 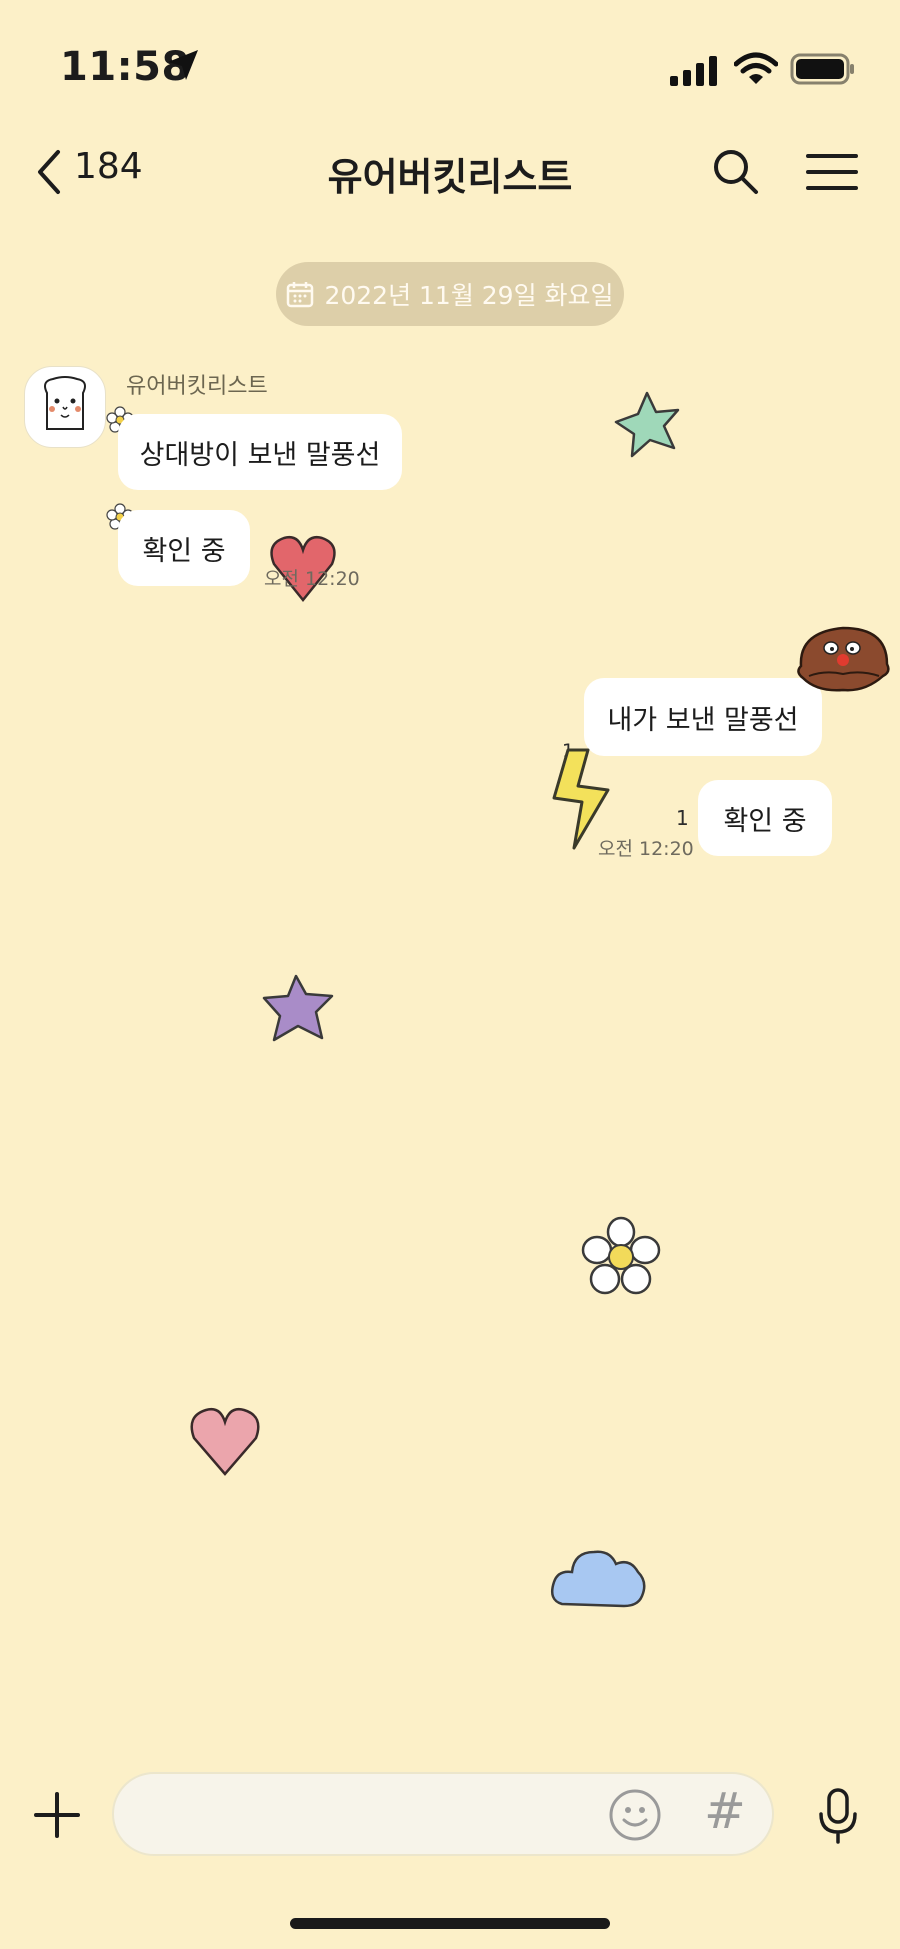 I want to click on message-input-field, so click(x=443, y=1814).